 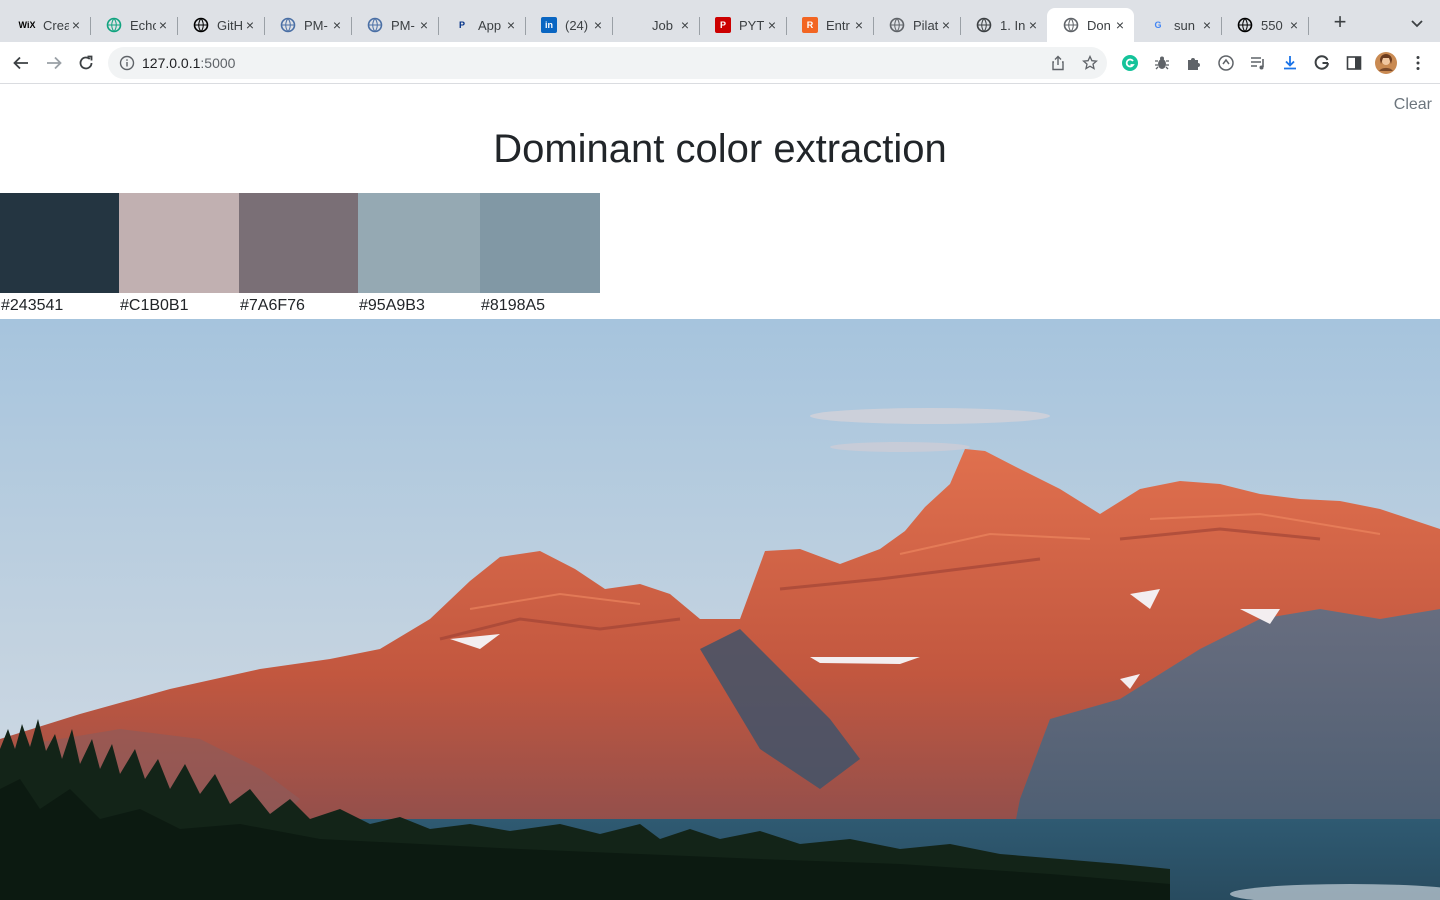 I want to click on downloads-button, so click(x=1290, y=63).